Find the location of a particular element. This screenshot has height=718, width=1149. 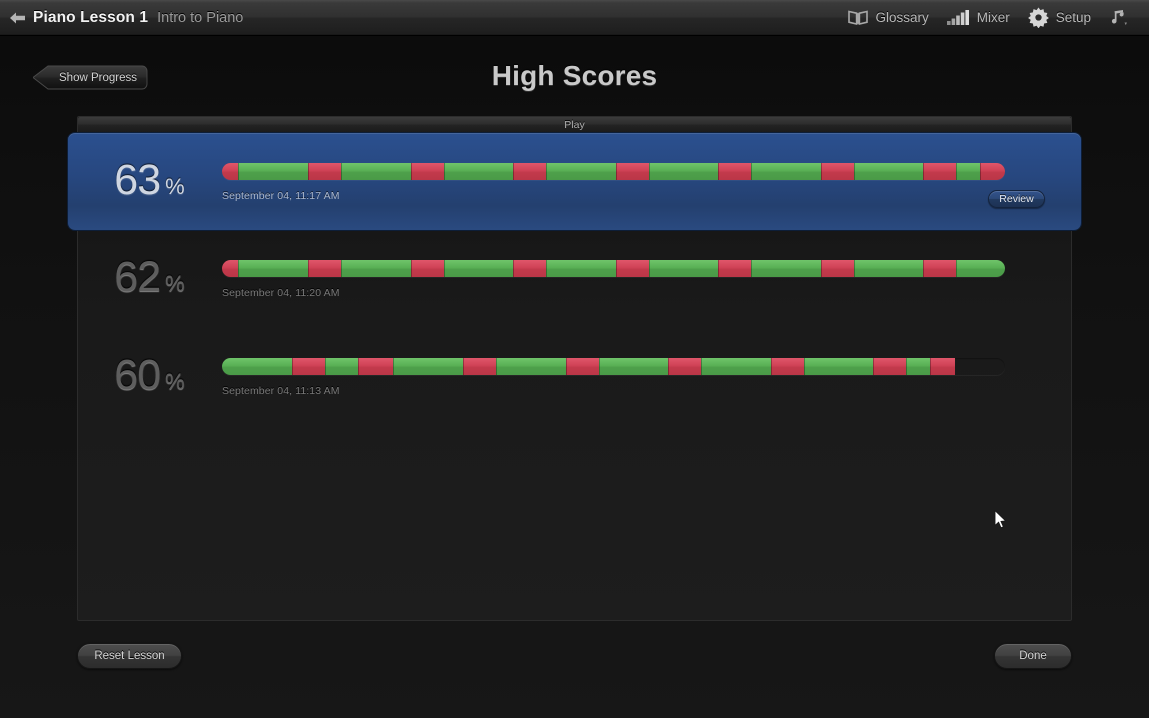

score-percent-group: 62% is located at coordinates (149, 266).